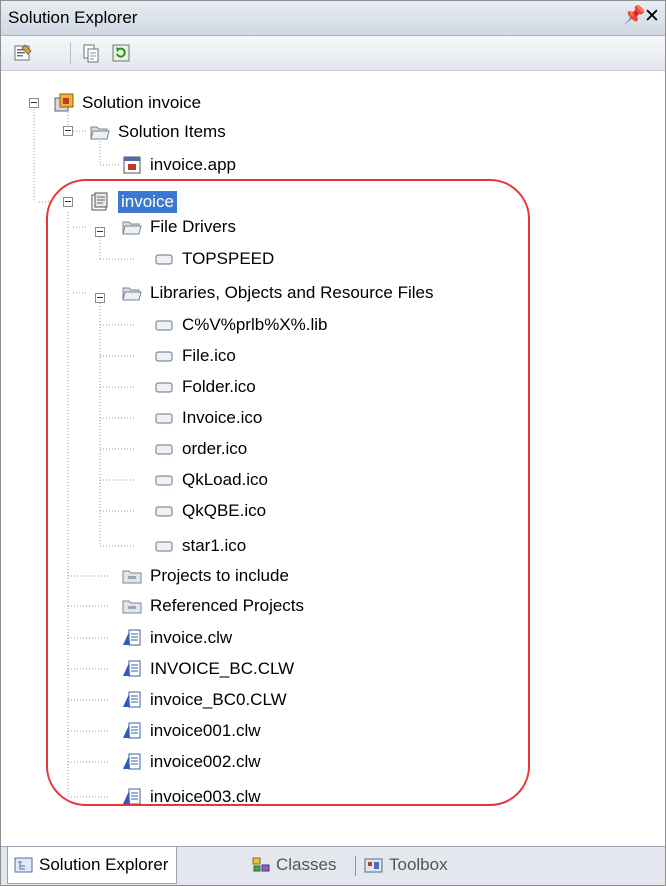  Describe the element at coordinates (142, 102) in the screenshot. I see `tree-item-label: Solution invoice` at that location.